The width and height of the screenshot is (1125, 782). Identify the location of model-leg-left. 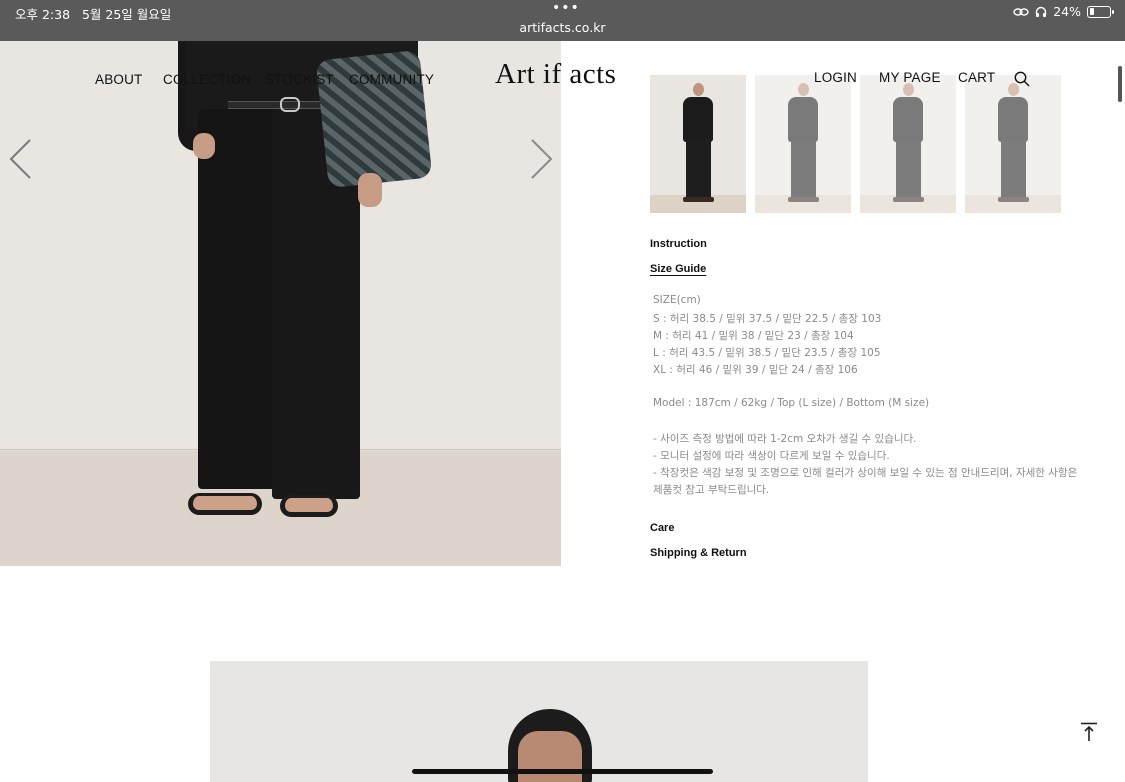
(239, 299).